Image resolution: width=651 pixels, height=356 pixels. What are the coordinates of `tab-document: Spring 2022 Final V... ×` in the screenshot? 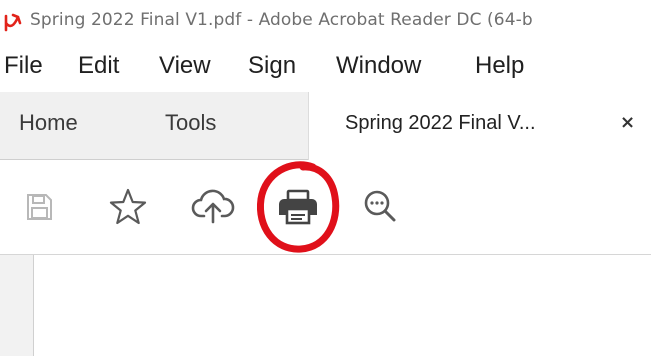 It's located at (479, 126).